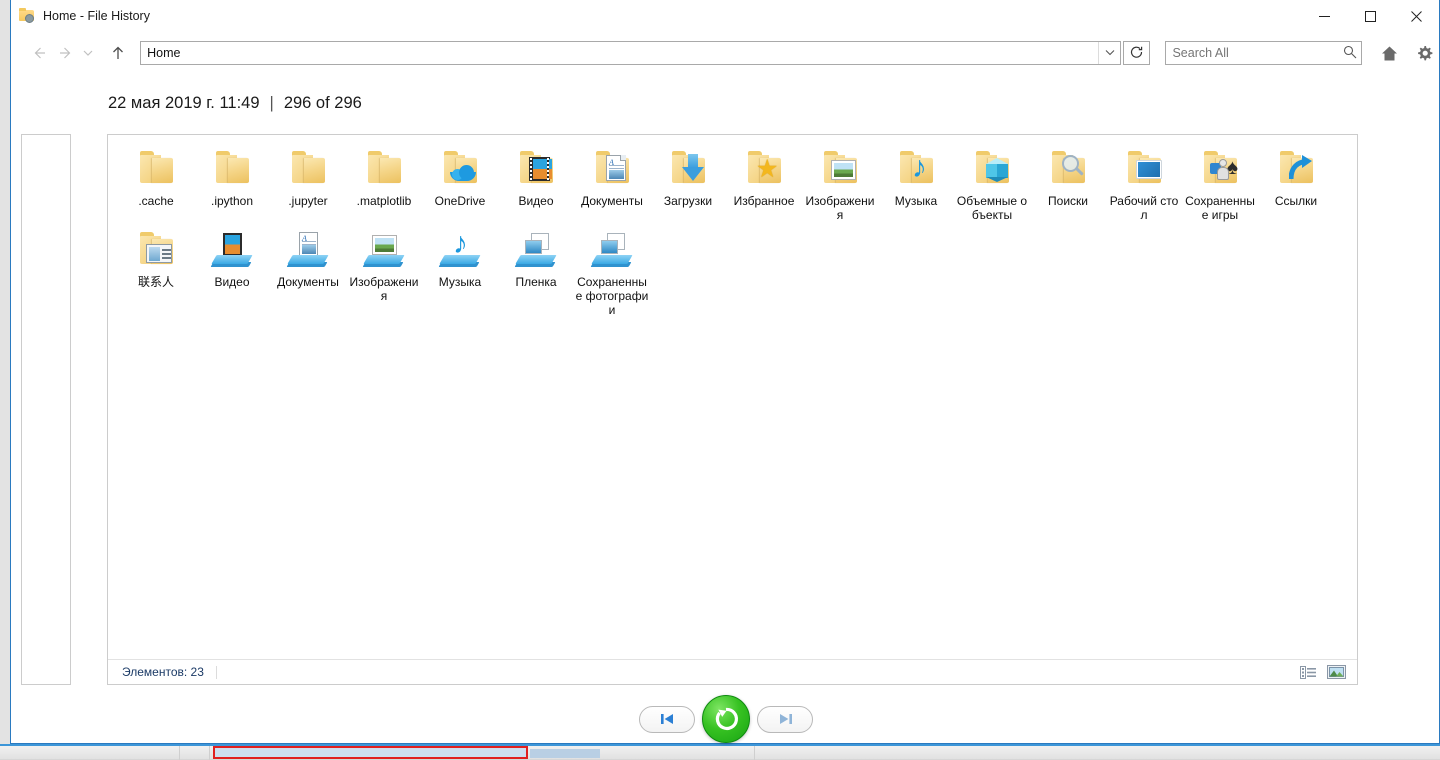 The image size is (1440, 760). I want to click on close-icon, so click(1416, 16).